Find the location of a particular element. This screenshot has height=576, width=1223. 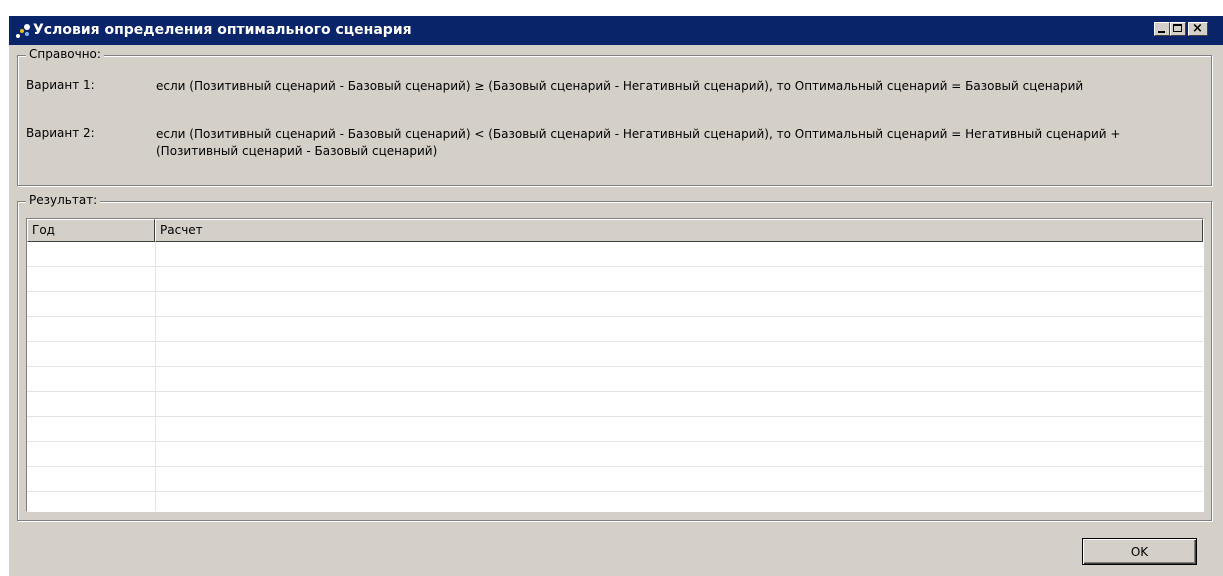

maximize-button is located at coordinates (1178, 29).